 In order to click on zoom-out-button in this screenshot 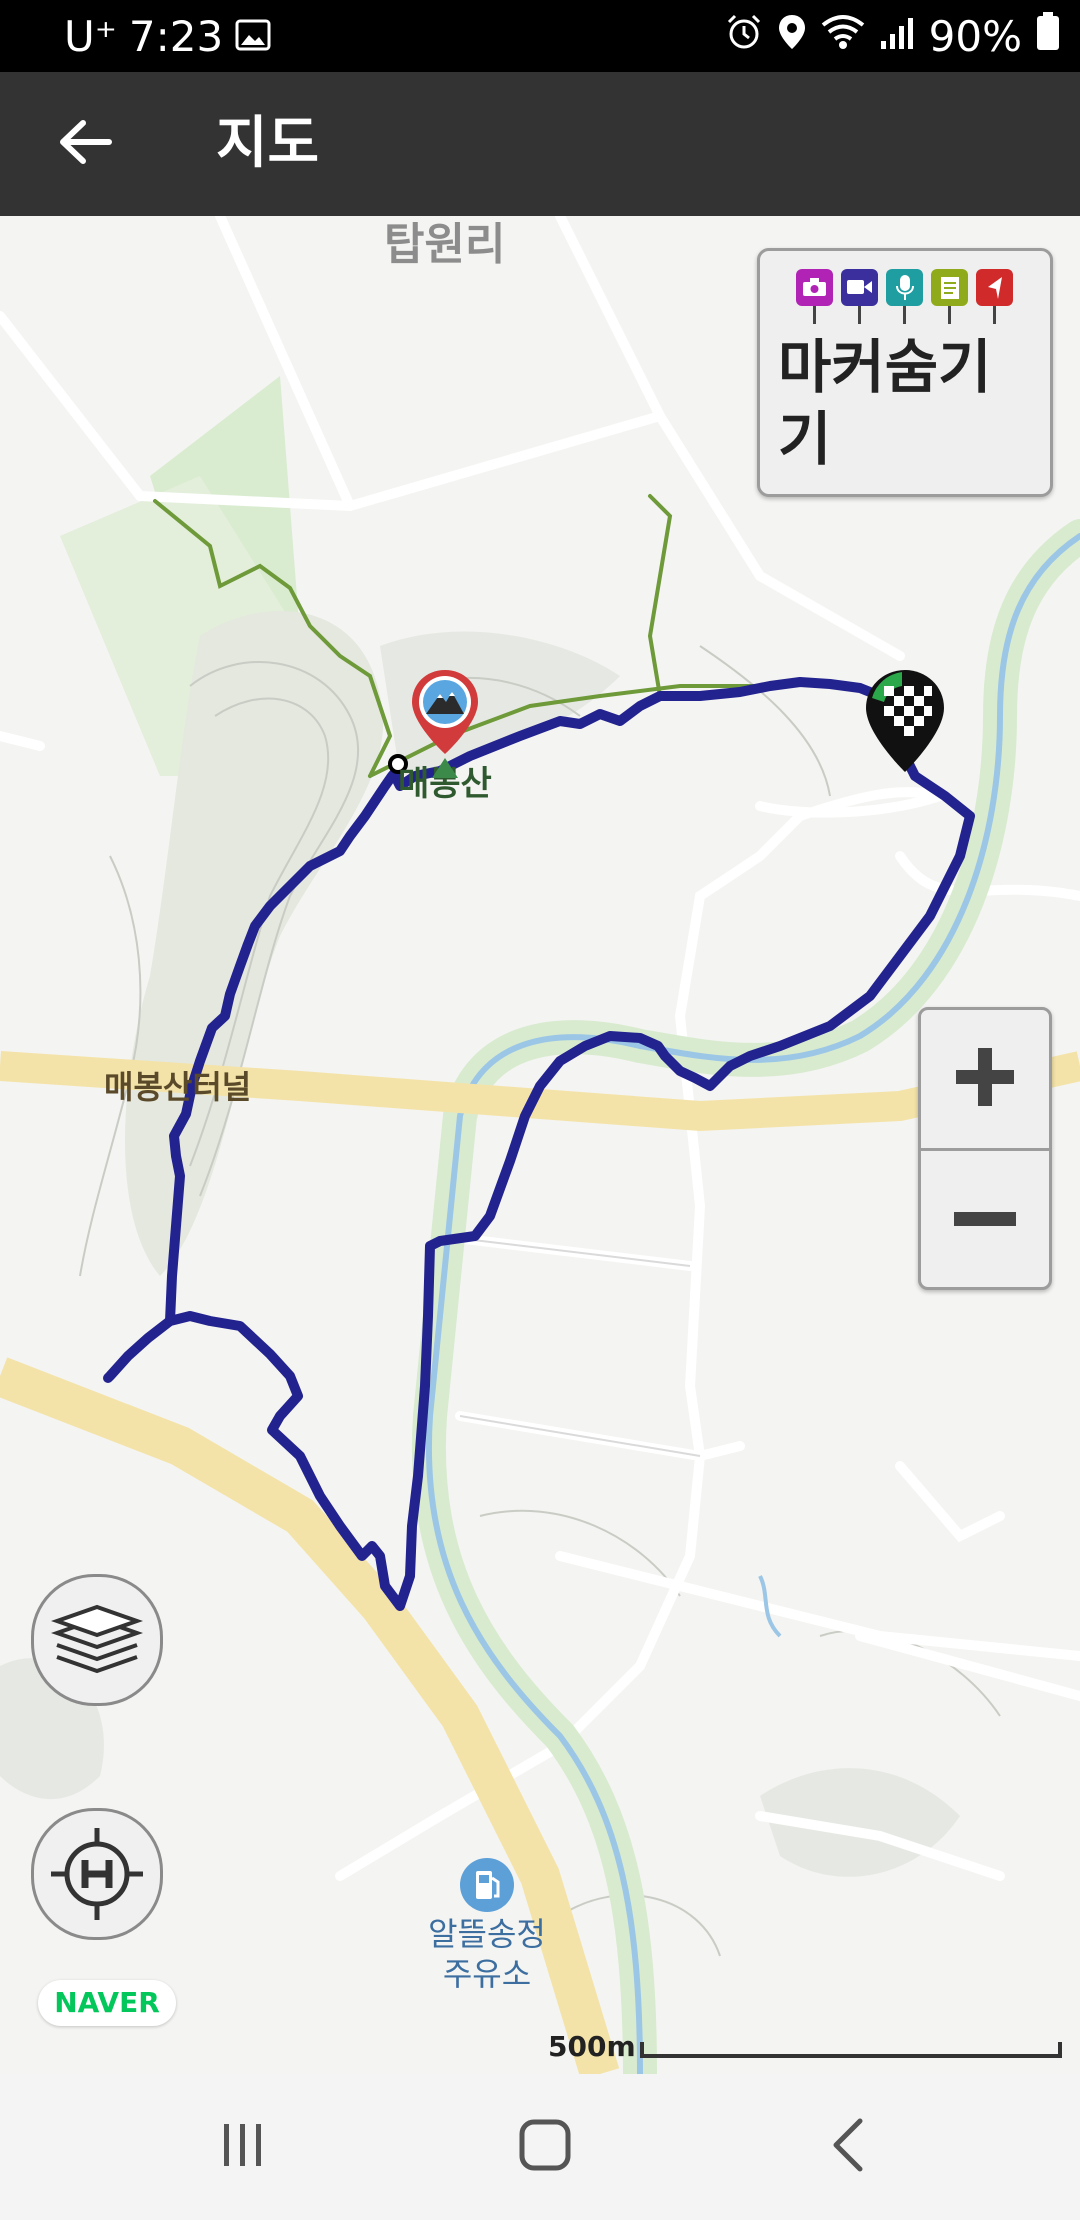, I will do `click(985, 1220)`.